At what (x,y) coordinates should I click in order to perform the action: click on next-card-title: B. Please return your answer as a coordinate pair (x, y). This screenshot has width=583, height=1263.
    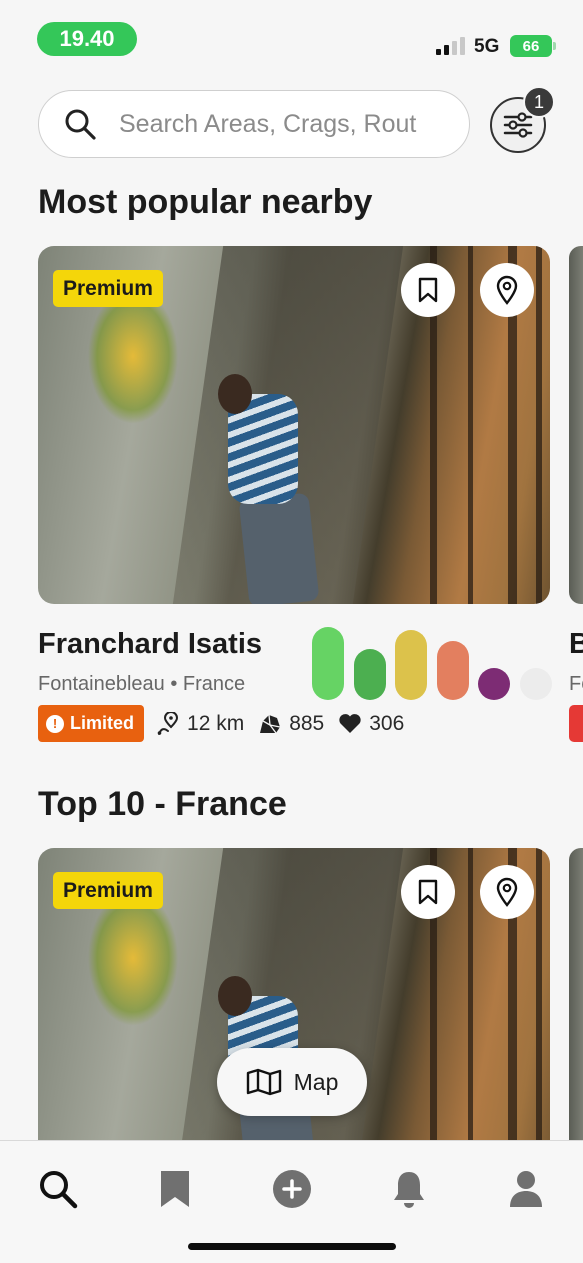
    Looking at the image, I should click on (576, 644).